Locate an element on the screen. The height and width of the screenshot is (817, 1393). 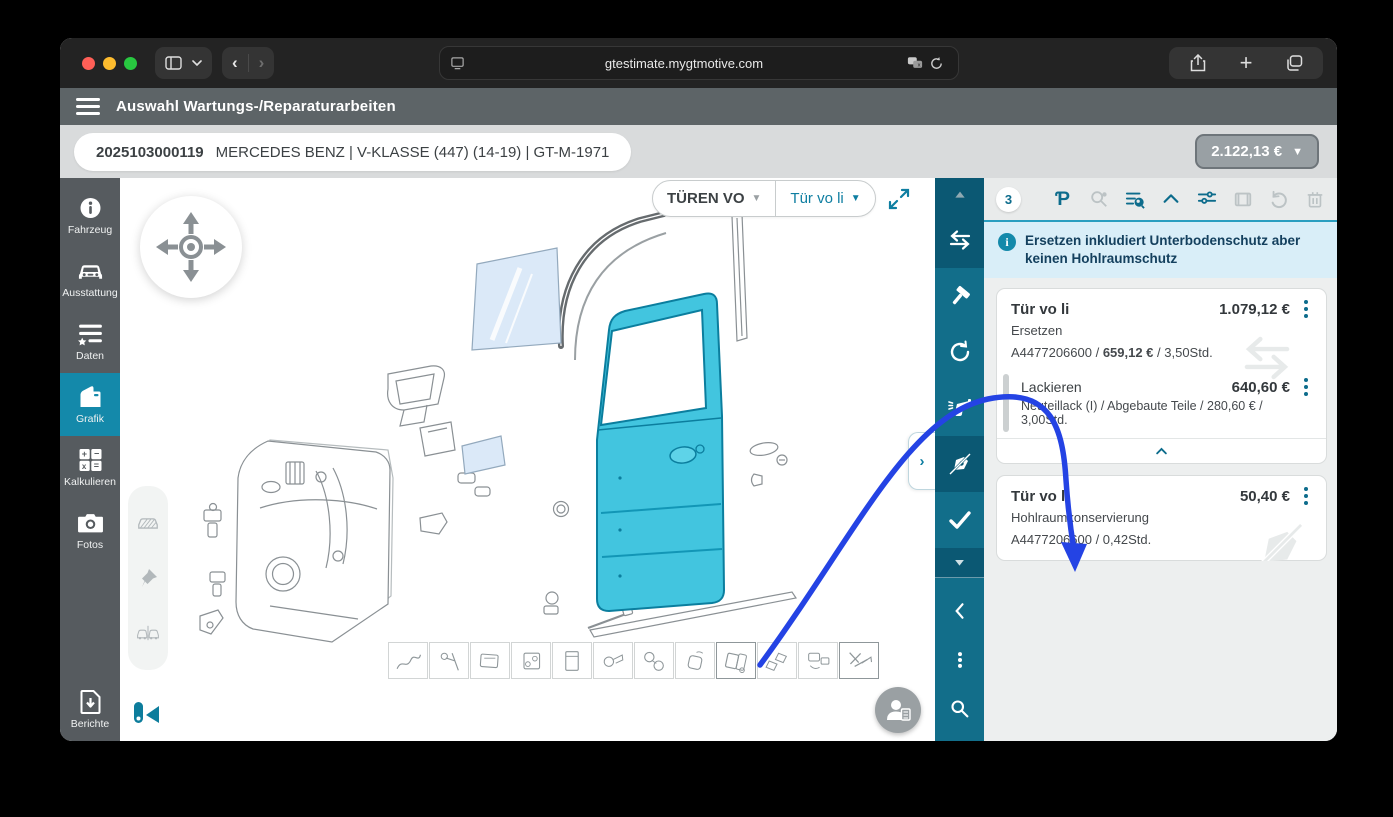
search-parts-button is located at coordinates (959, 709).